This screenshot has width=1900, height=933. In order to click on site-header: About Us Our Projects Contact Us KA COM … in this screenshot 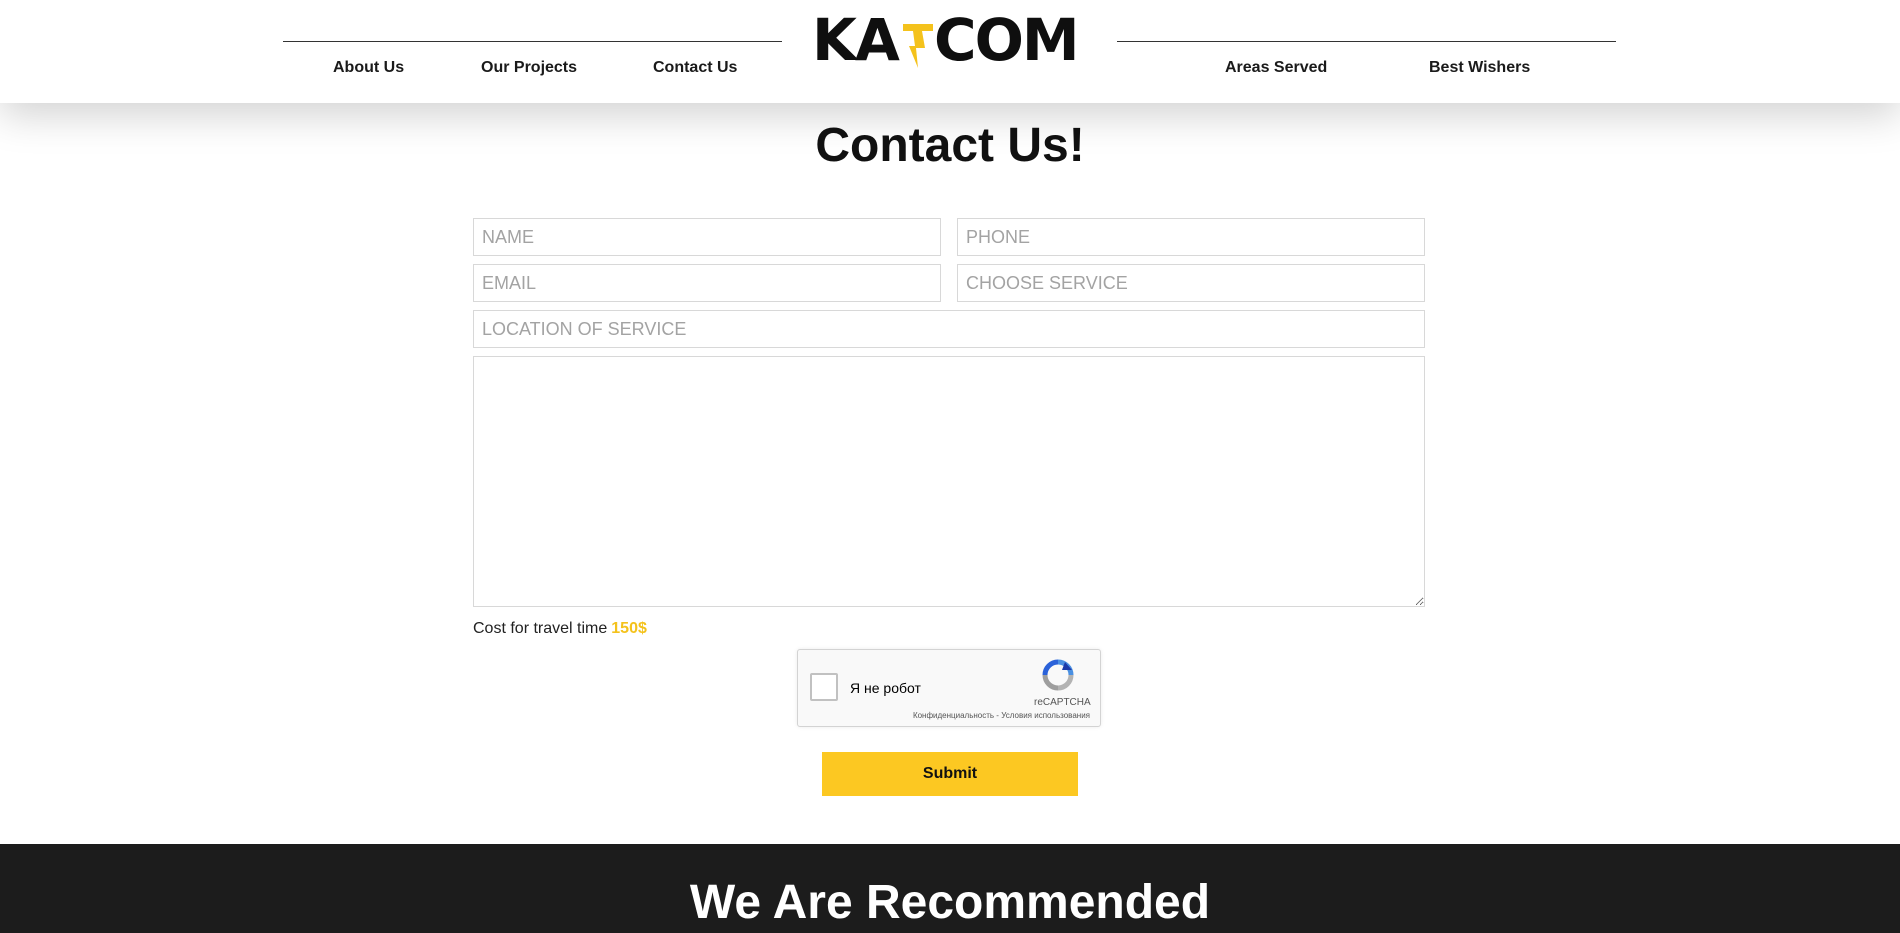, I will do `click(950, 51)`.